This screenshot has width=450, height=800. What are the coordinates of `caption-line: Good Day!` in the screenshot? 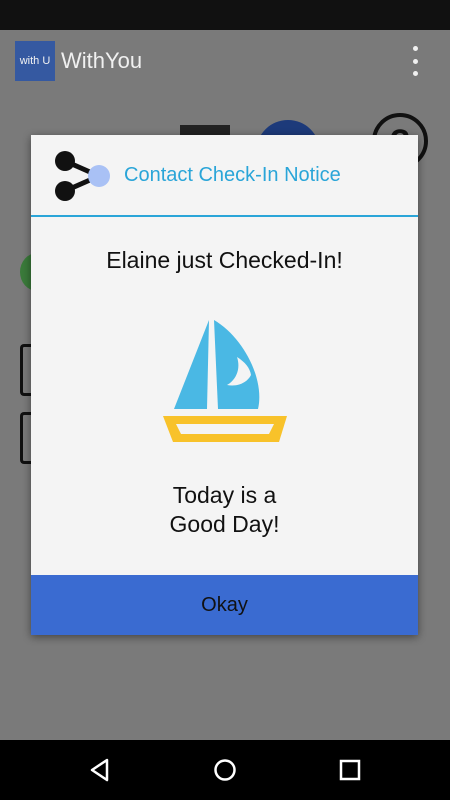 It's located at (224, 524).